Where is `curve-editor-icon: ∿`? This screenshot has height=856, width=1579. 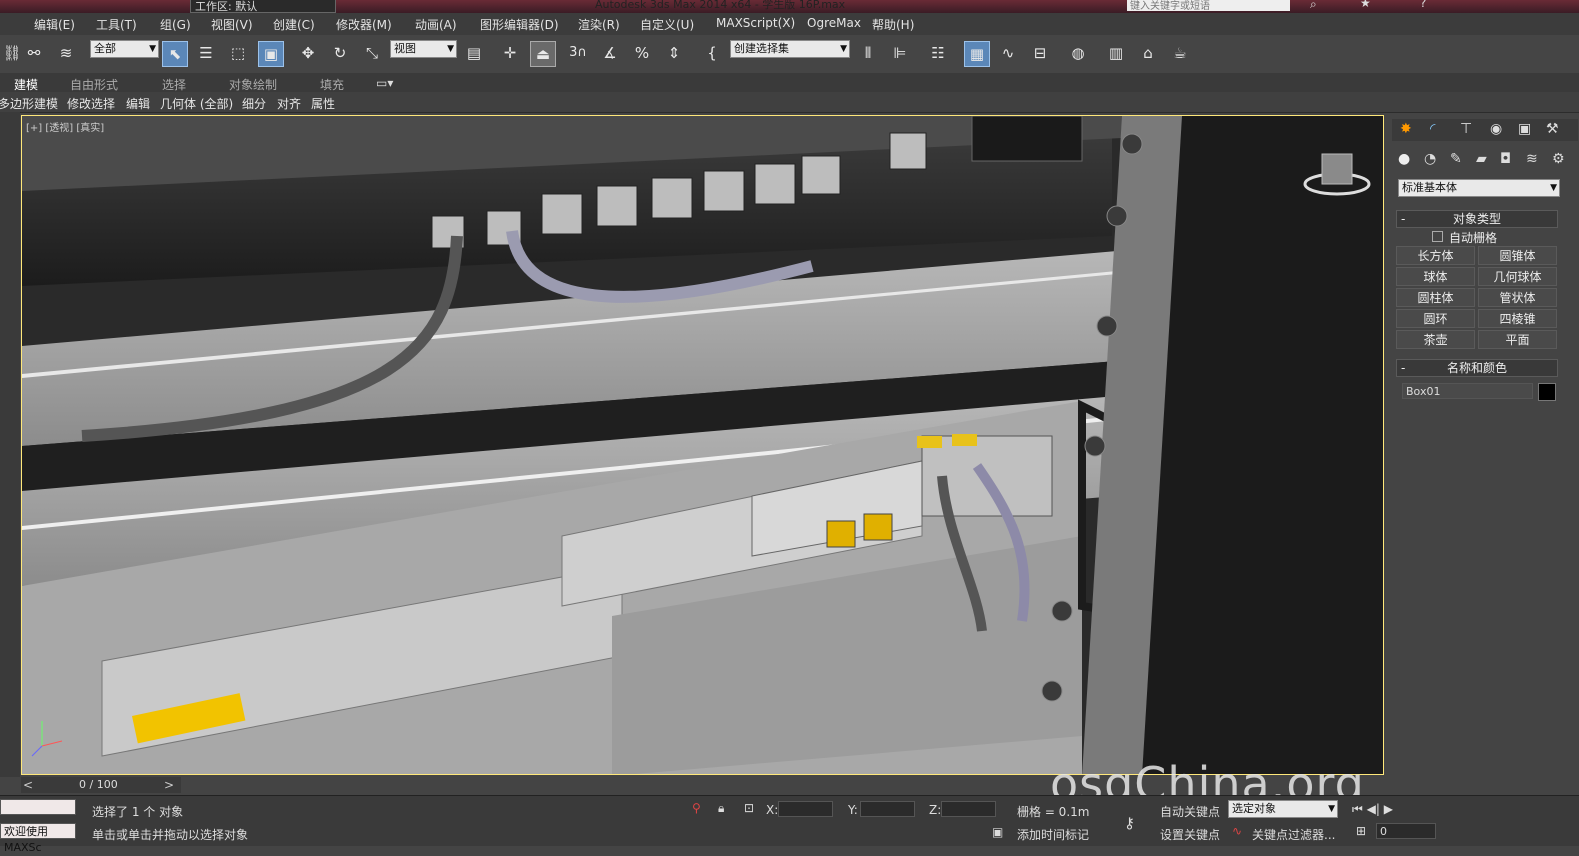 curve-editor-icon: ∿ is located at coordinates (1008, 53).